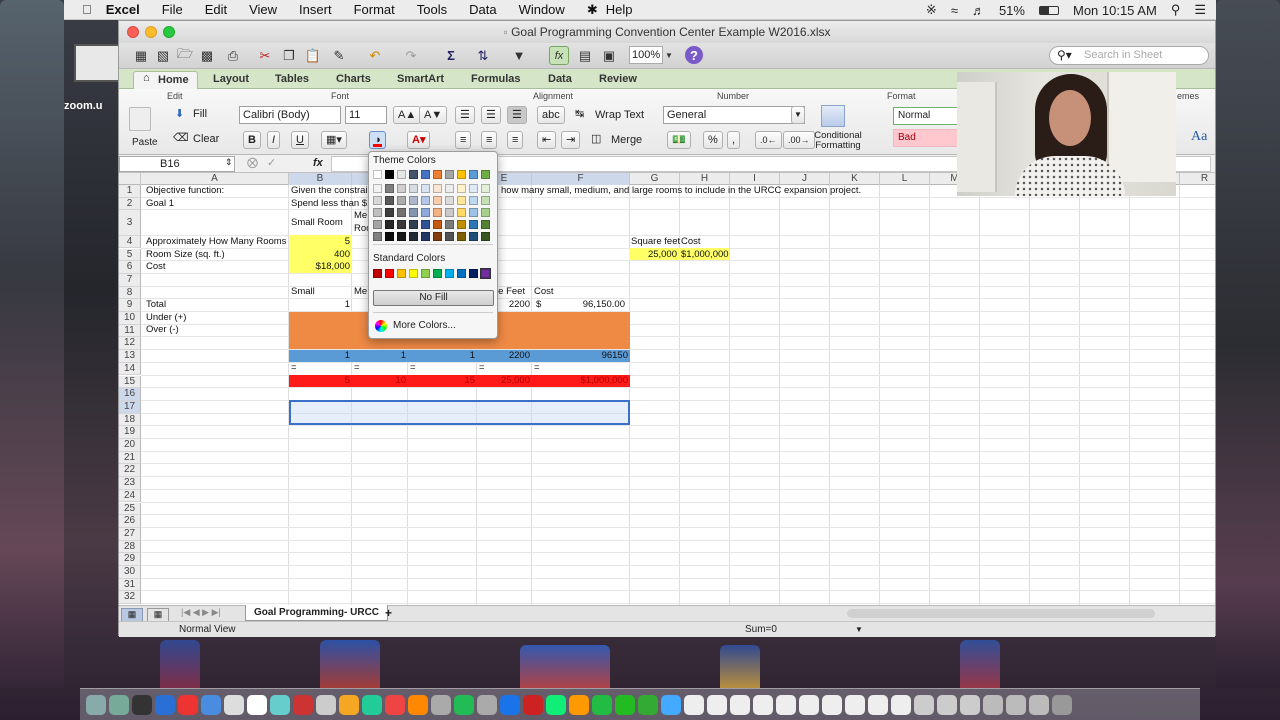 The height and width of the screenshot is (720, 1280). What do you see at coordinates (130, 458) in the screenshot?
I see `row-header-21: 21` at bounding box center [130, 458].